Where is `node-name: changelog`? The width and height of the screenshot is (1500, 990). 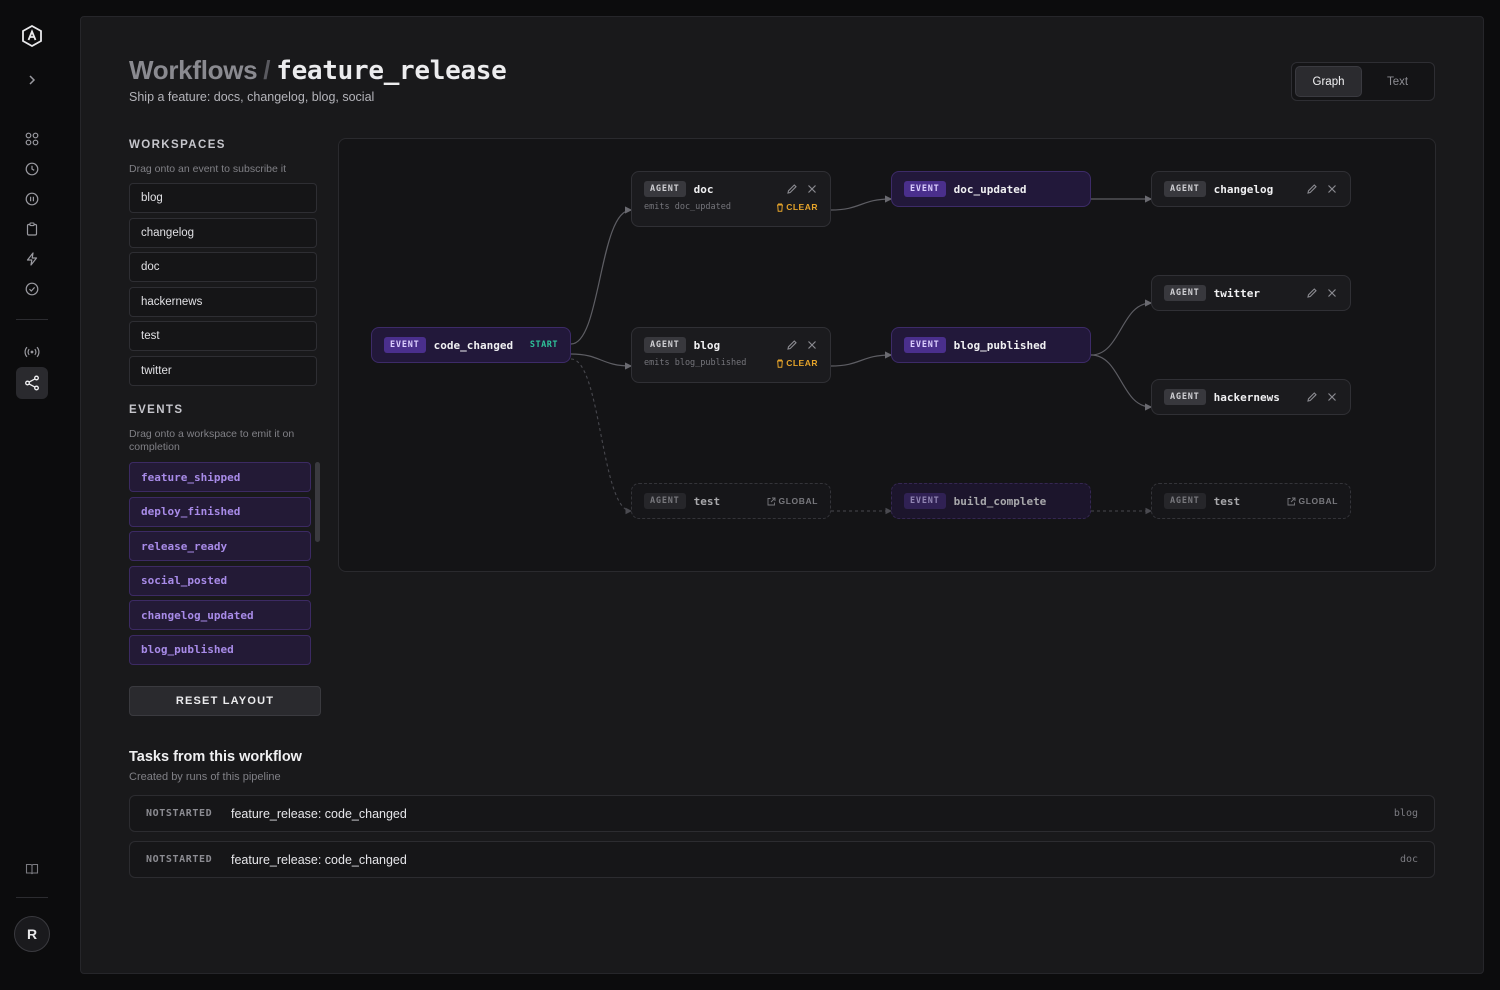
node-name: changelog is located at coordinates (1243, 189).